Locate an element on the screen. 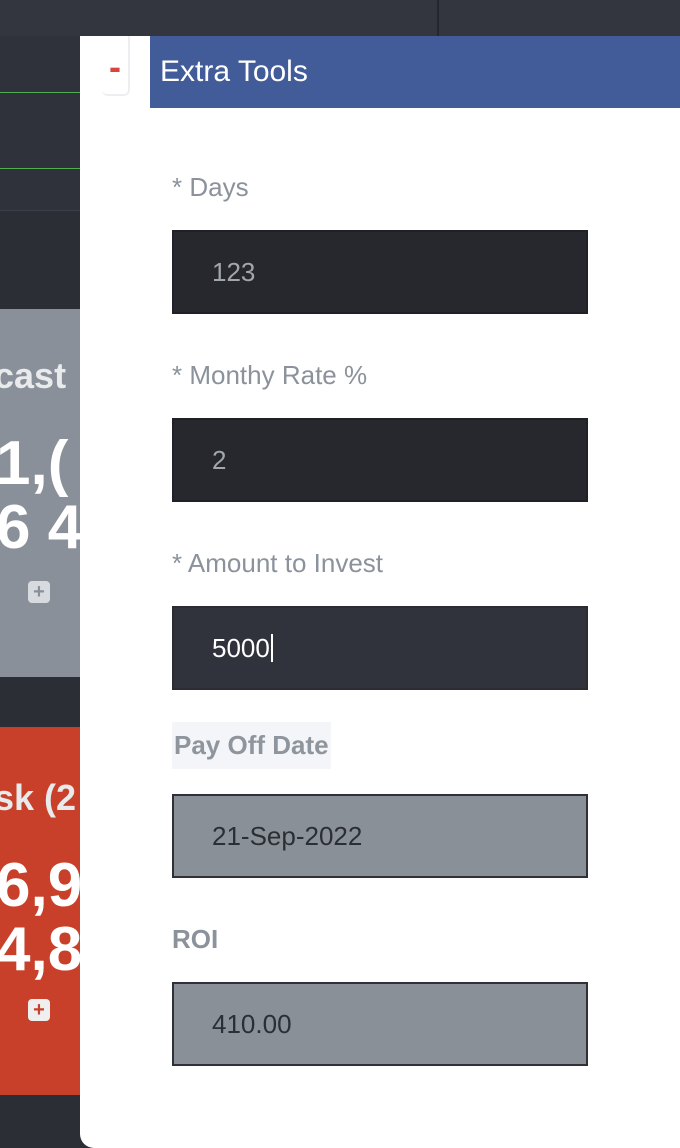 This screenshot has height=1148, width=680. forecast-card: cast 1,( 6 43 + is located at coordinates (40, 493).